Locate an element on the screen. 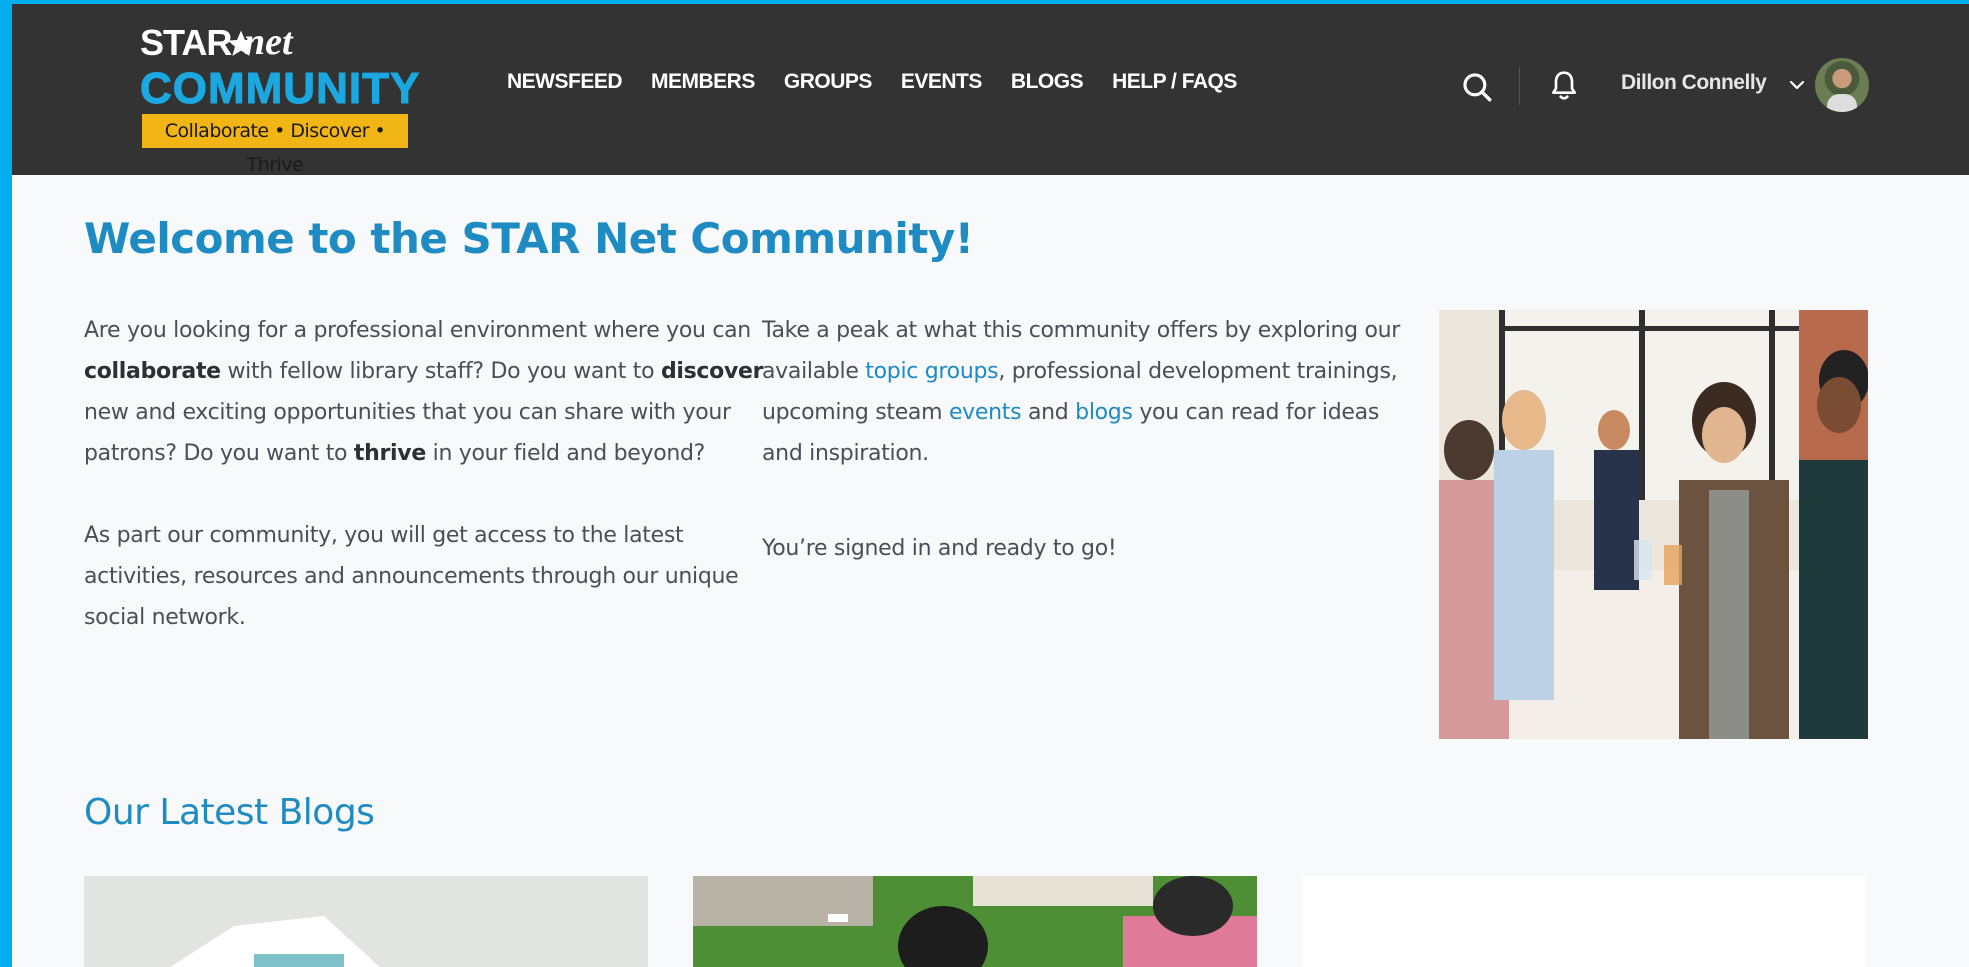 Image resolution: width=1969 pixels, height=967 pixels. emphasis-collaborate: collaborate is located at coordinates (152, 371).